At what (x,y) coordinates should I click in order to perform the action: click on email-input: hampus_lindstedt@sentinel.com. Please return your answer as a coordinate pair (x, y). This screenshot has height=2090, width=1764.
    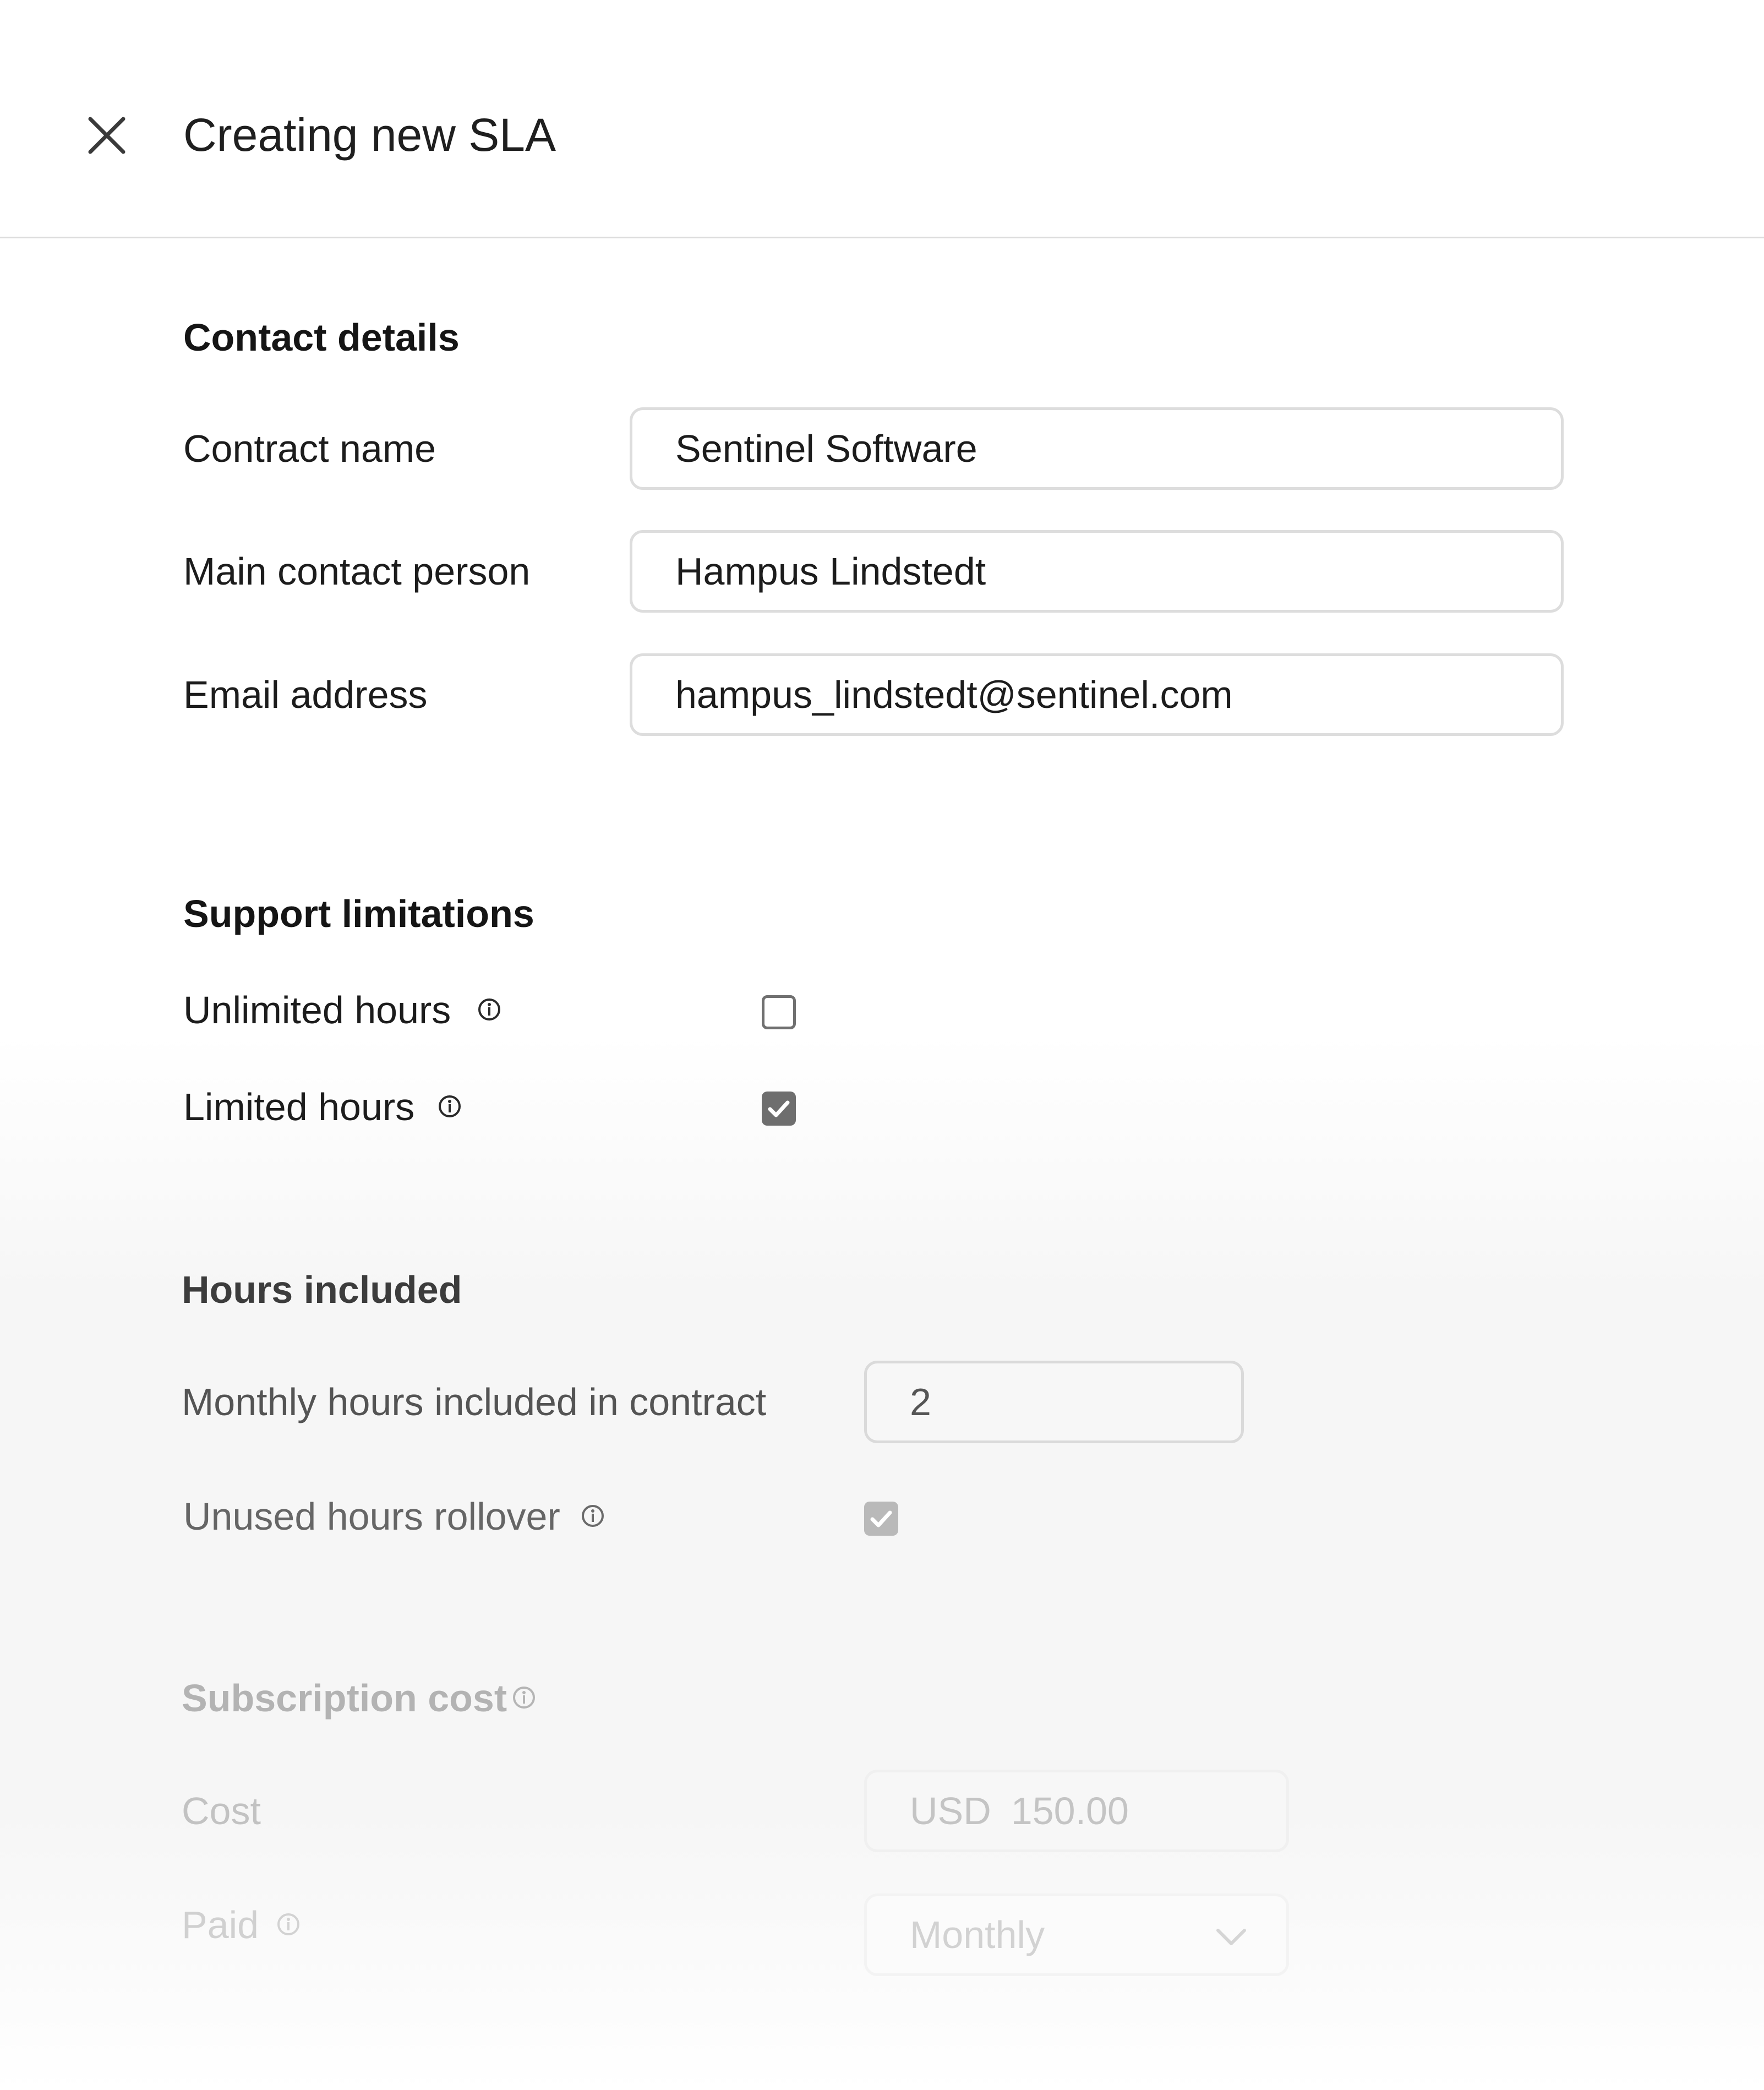
    Looking at the image, I should click on (1097, 695).